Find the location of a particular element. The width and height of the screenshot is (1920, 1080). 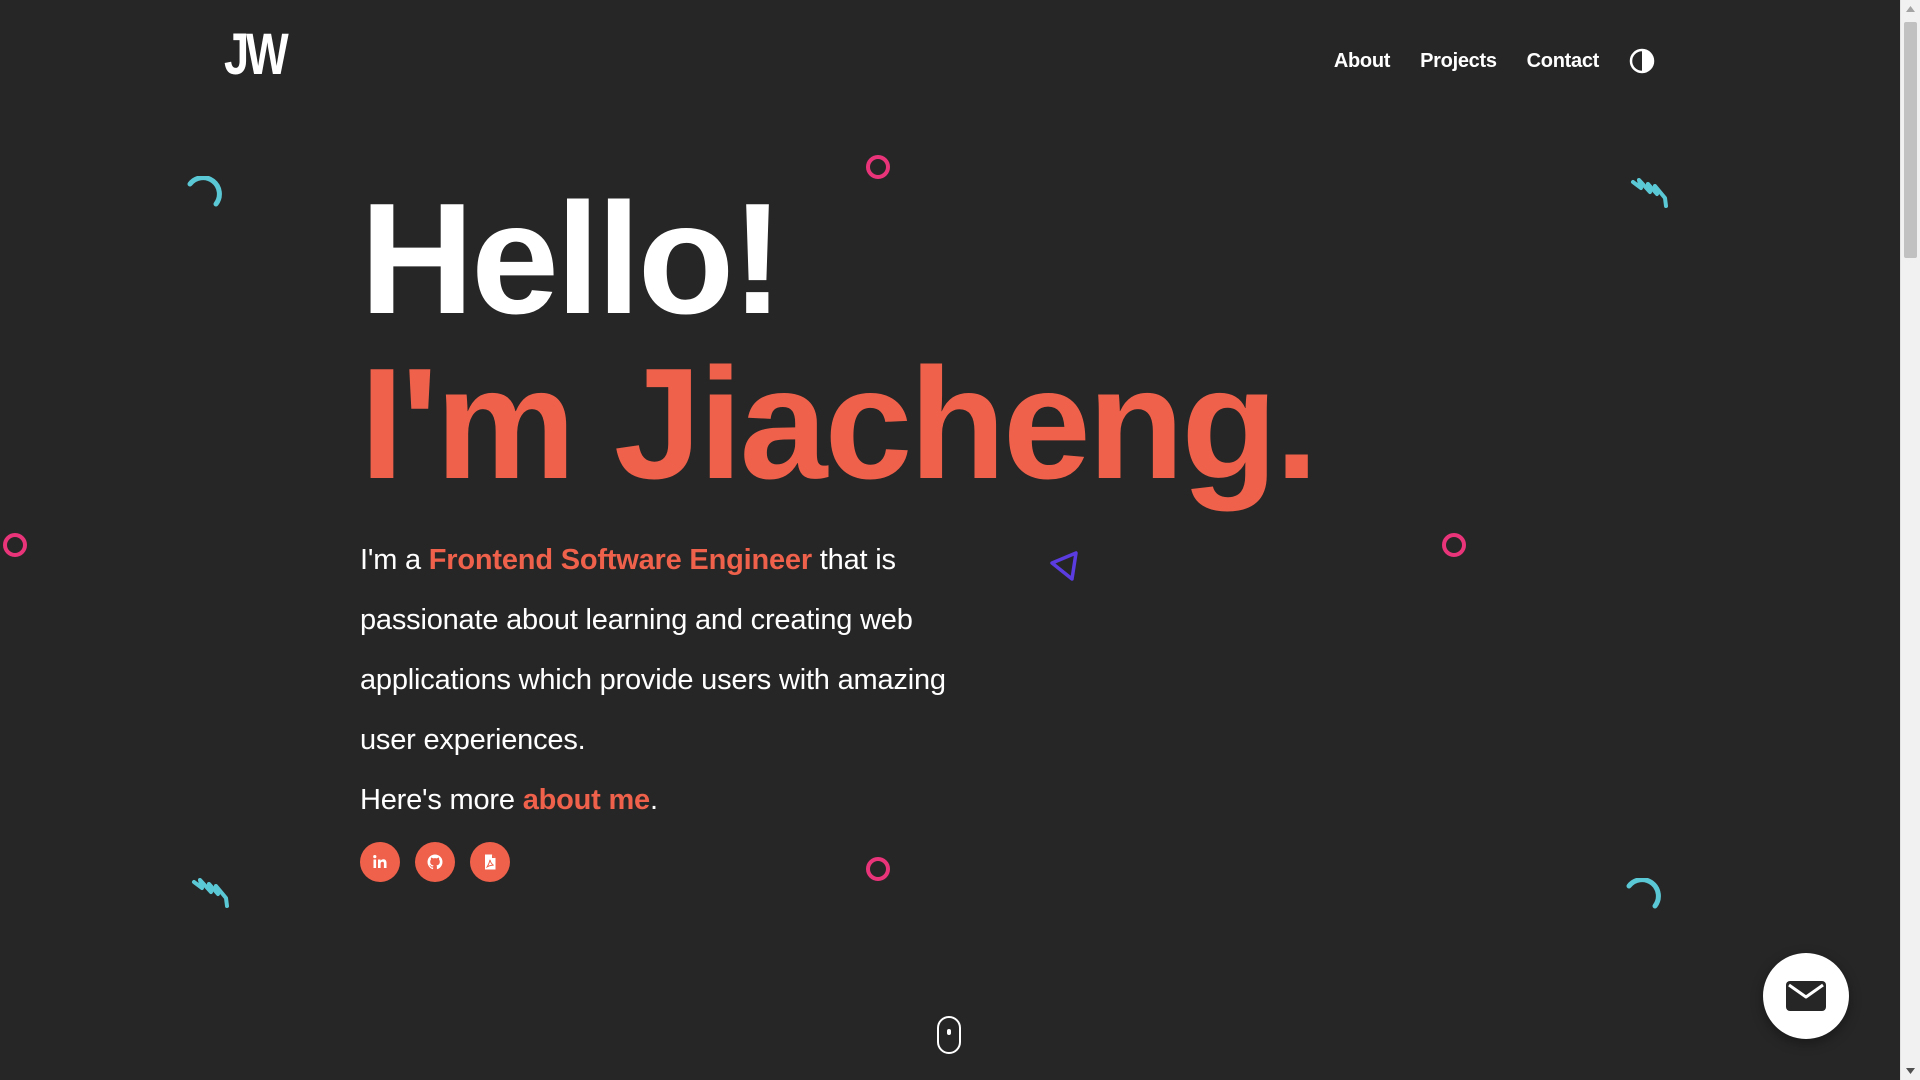

bio-role: Frontend Software Engineer is located at coordinates (620, 560).